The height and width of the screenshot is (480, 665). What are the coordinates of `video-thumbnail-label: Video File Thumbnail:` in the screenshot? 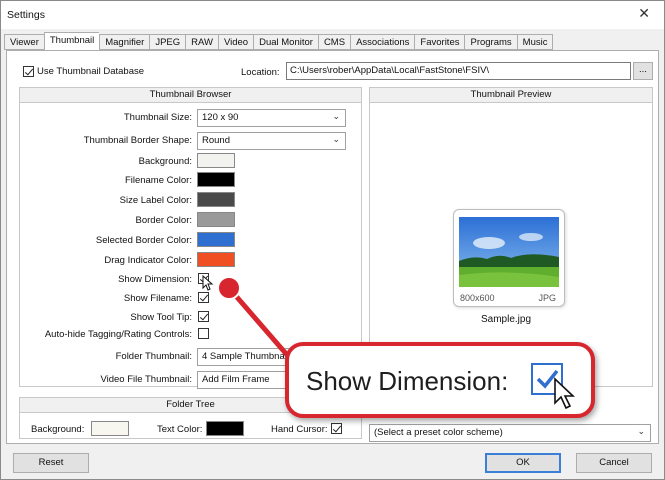 It's located at (146, 379).